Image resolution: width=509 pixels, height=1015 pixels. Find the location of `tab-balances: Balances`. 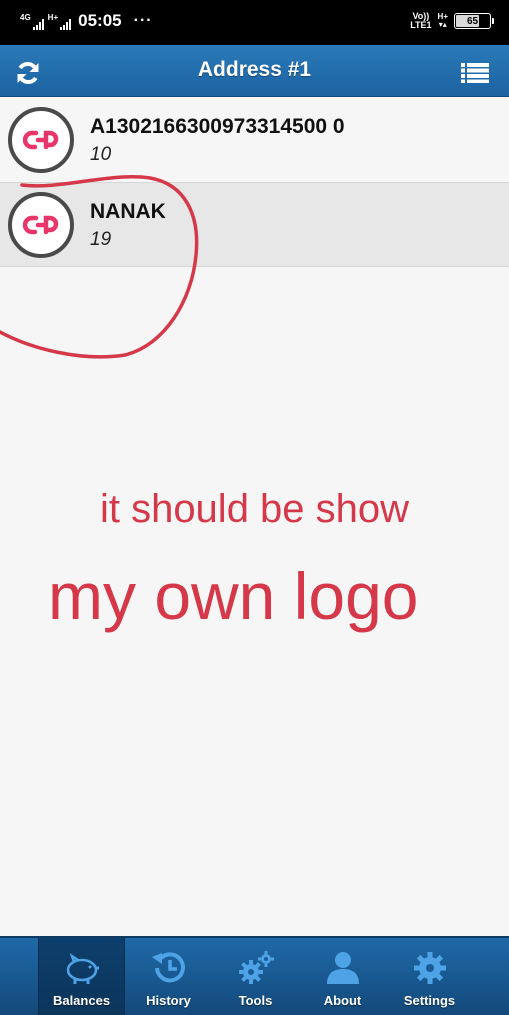

tab-balances: Balances is located at coordinates (81, 976).